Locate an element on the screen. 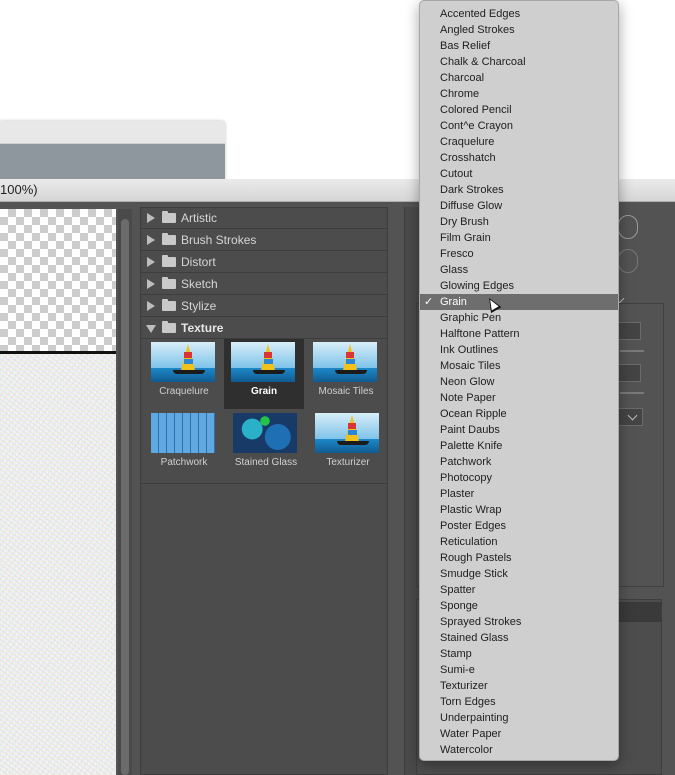  checkmark-icon: ✓ is located at coordinates (429, 302).